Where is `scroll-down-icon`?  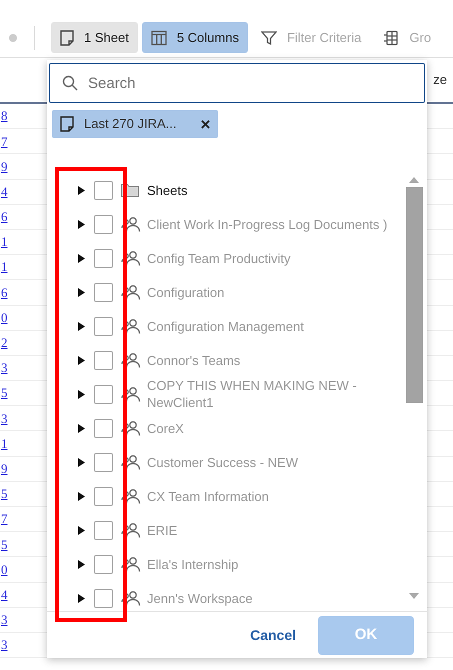
scroll-down-icon is located at coordinates (414, 596).